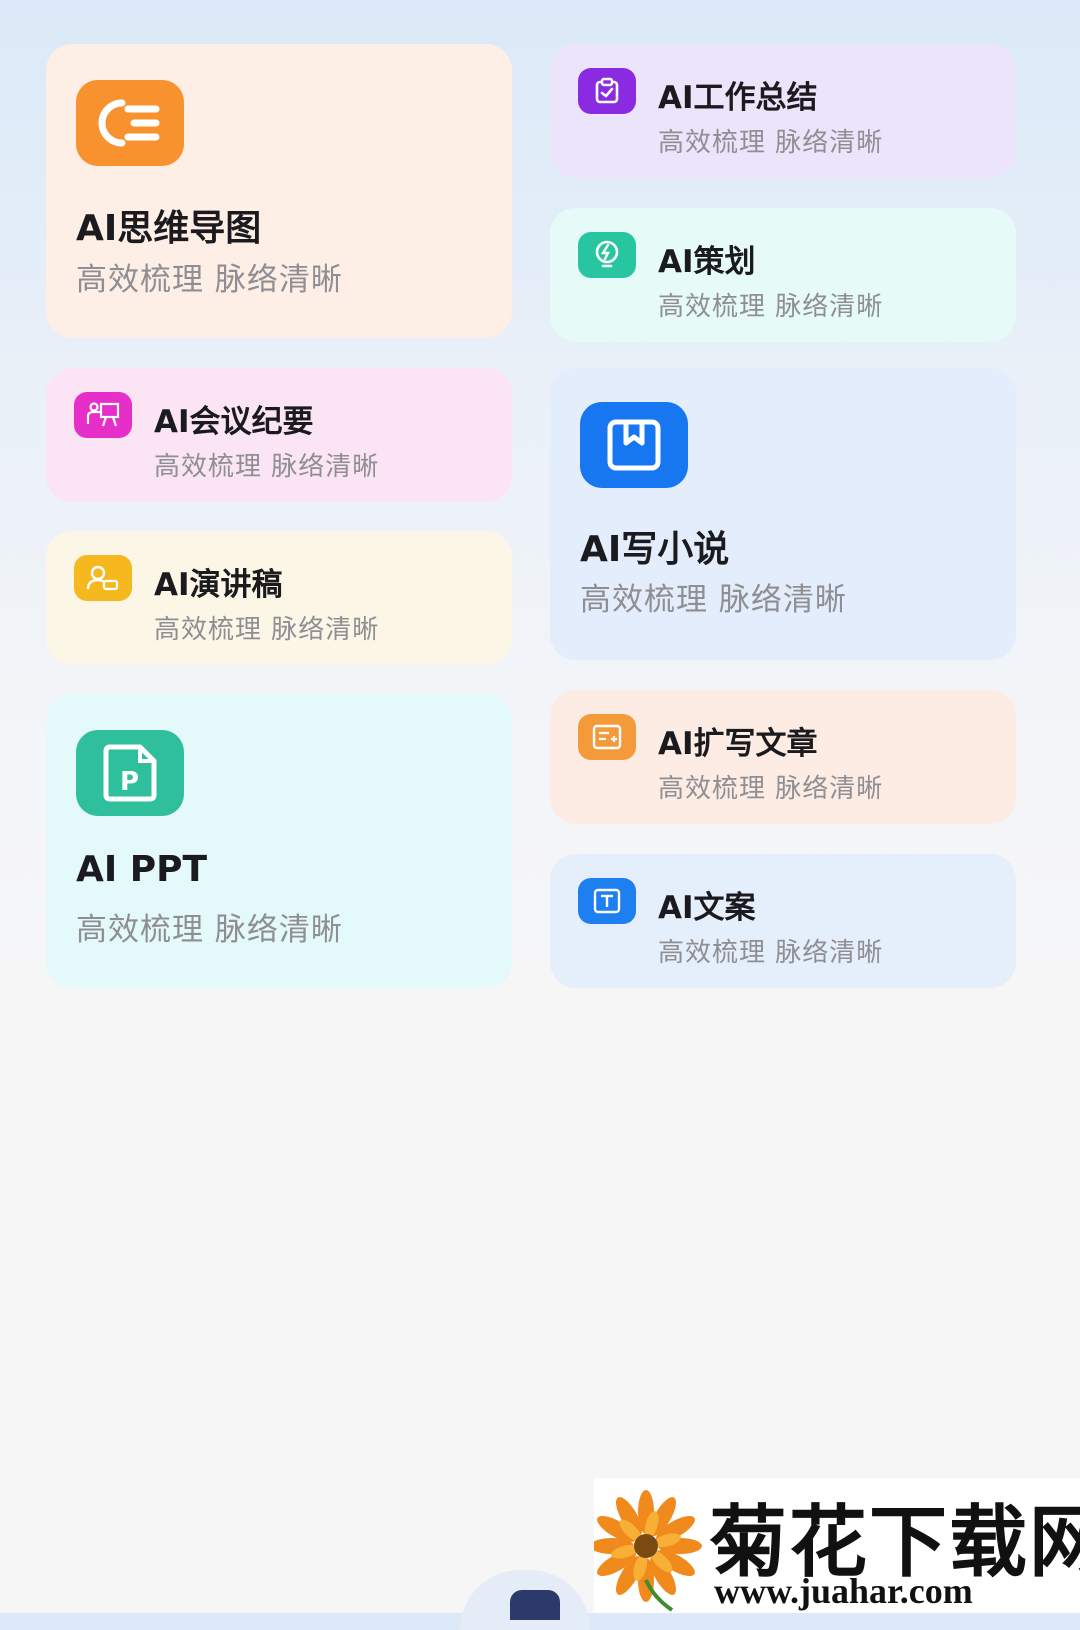 This screenshot has height=1630, width=1080. What do you see at coordinates (607, 901) in the screenshot?
I see `text-box-icon` at bounding box center [607, 901].